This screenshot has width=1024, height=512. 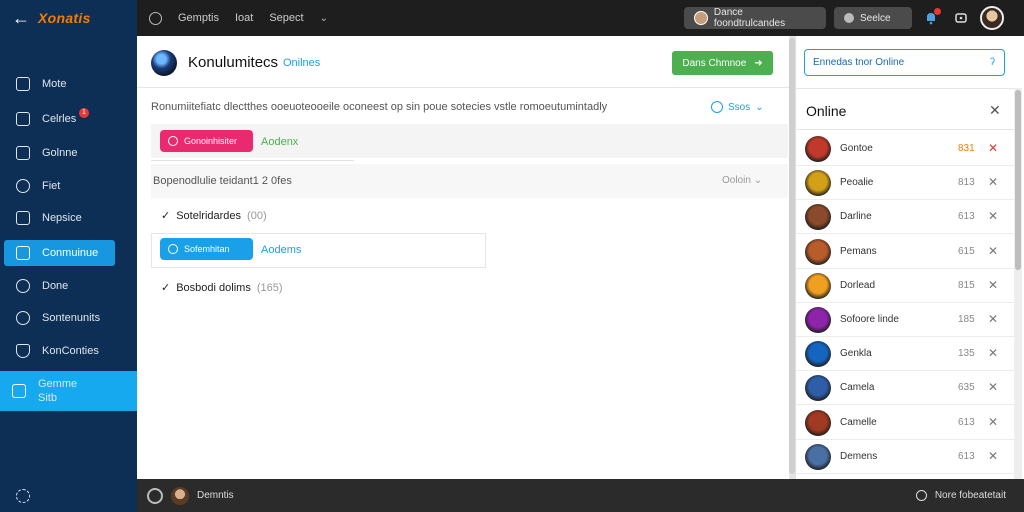 What do you see at coordinates (931, 18) in the screenshot?
I see `bell-icon` at bounding box center [931, 18].